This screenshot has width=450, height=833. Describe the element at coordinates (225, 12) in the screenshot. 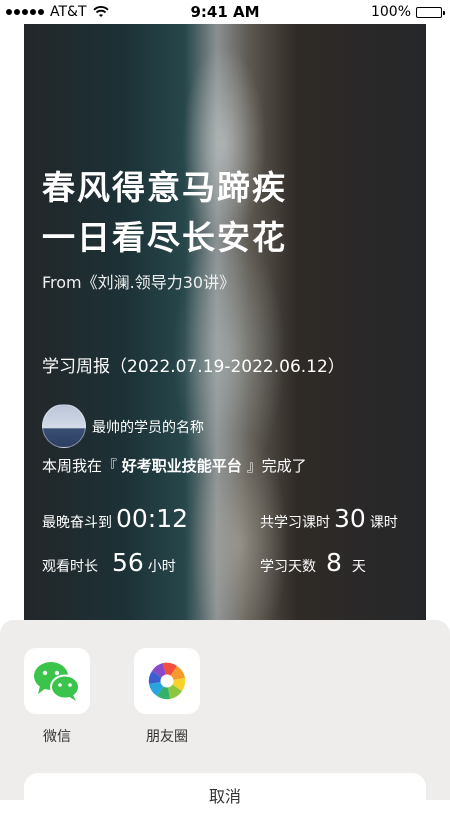

I see `status-bar: AT&T 9:41 AM 100%` at that location.